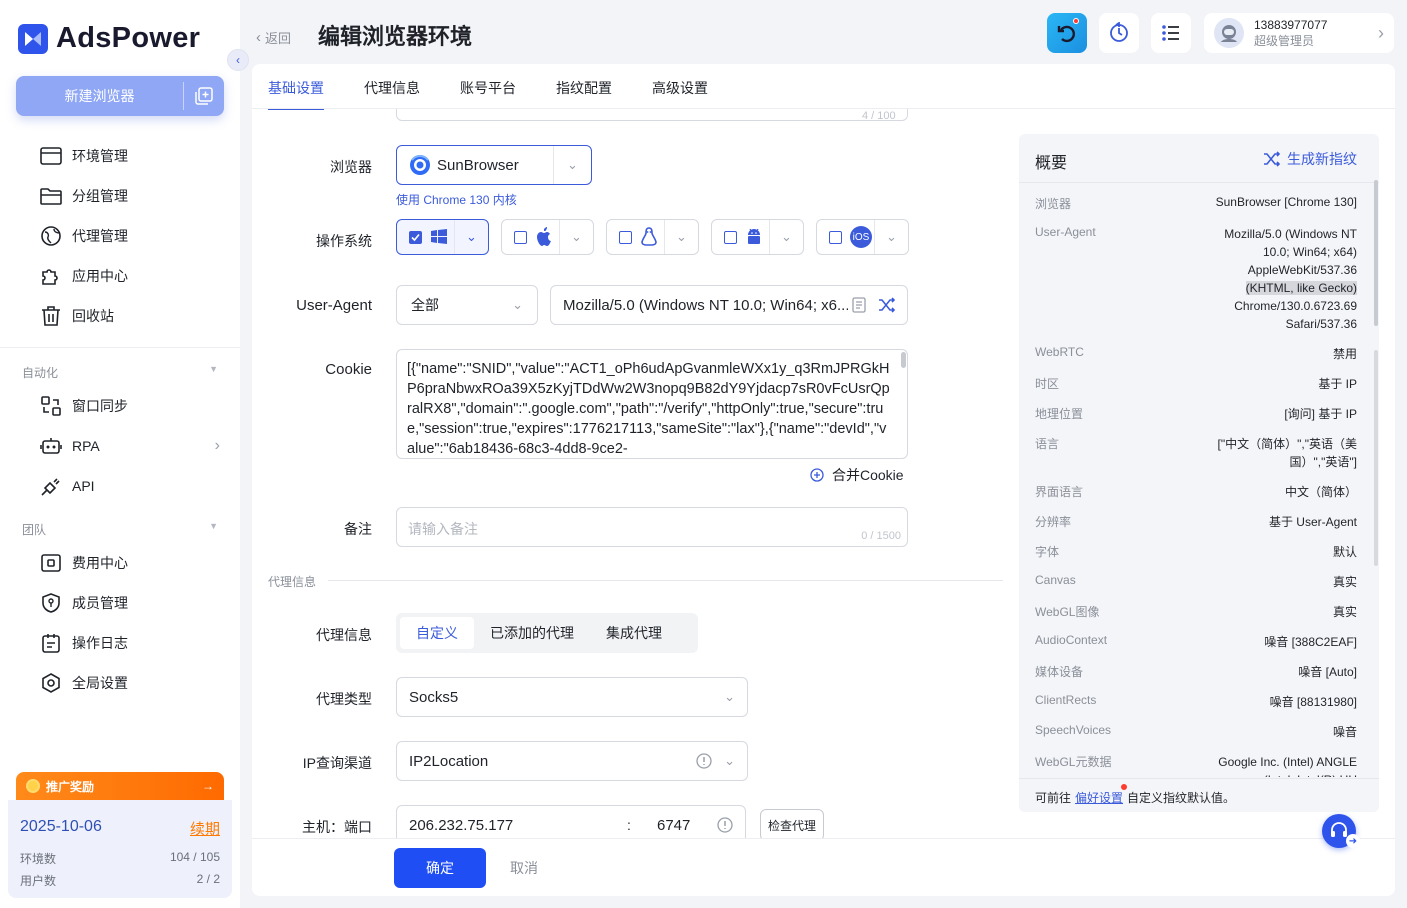 This screenshot has height=908, width=1407. I want to click on sidebar-item-label: API, so click(83, 486).